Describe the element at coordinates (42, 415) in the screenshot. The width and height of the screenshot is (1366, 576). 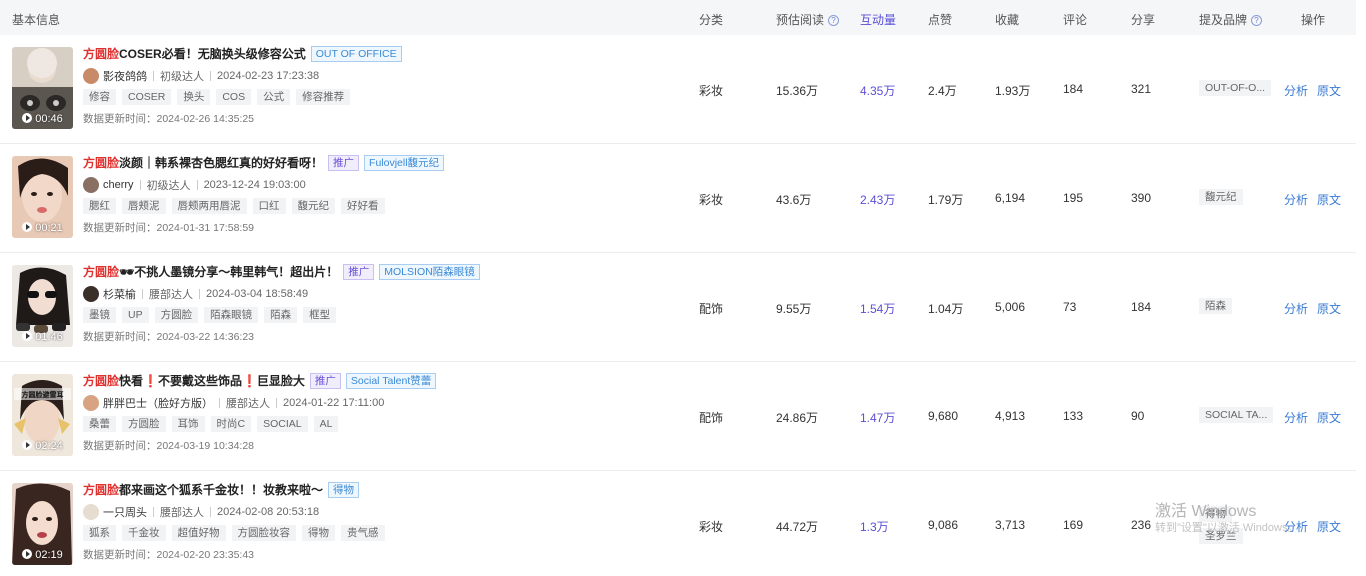
I see `video-thumbnail: 方圆脸避雷耳 02:24` at that location.